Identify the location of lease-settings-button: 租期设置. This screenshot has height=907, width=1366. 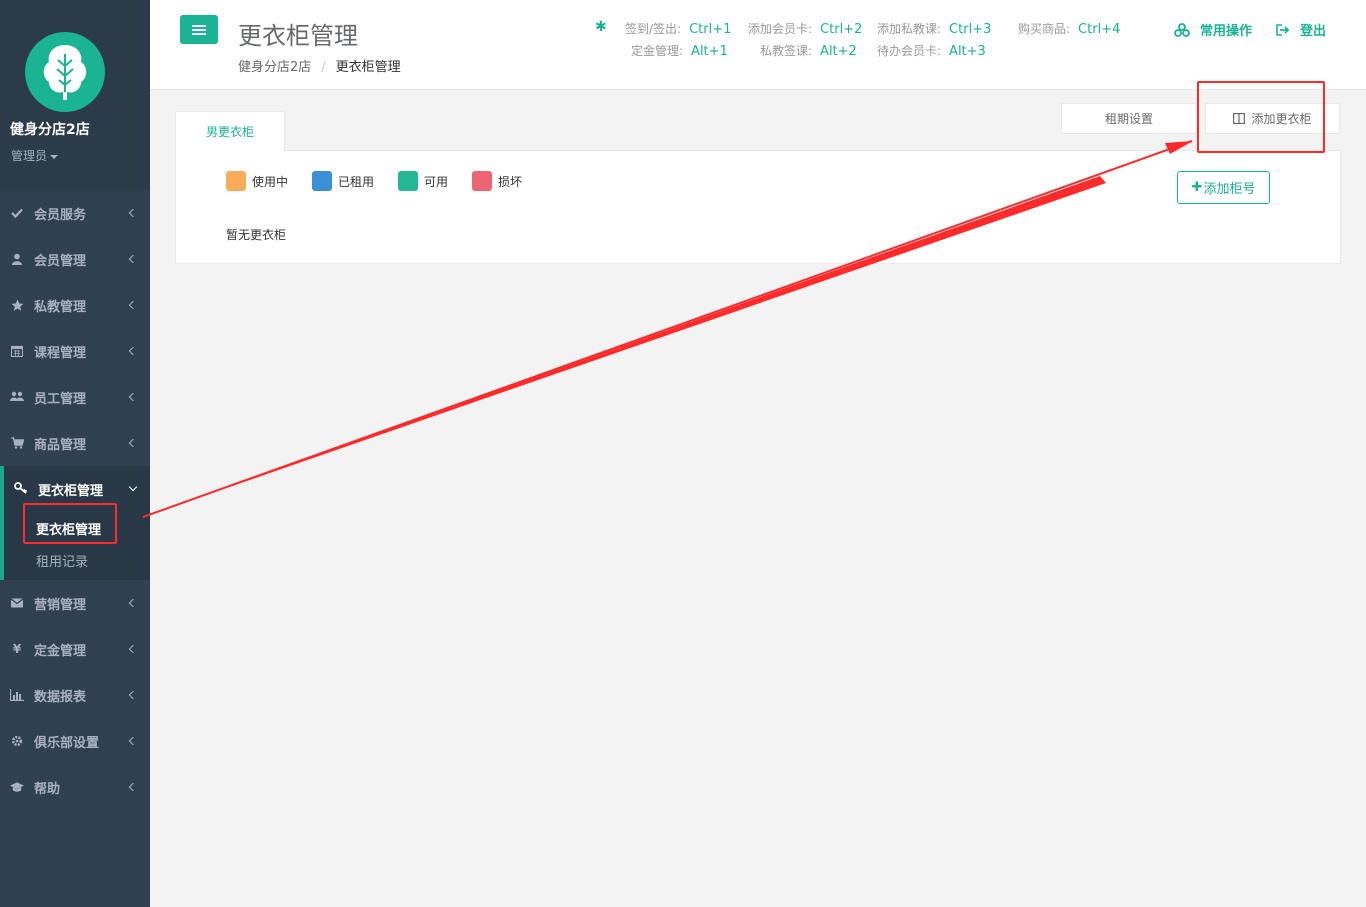
(1129, 118).